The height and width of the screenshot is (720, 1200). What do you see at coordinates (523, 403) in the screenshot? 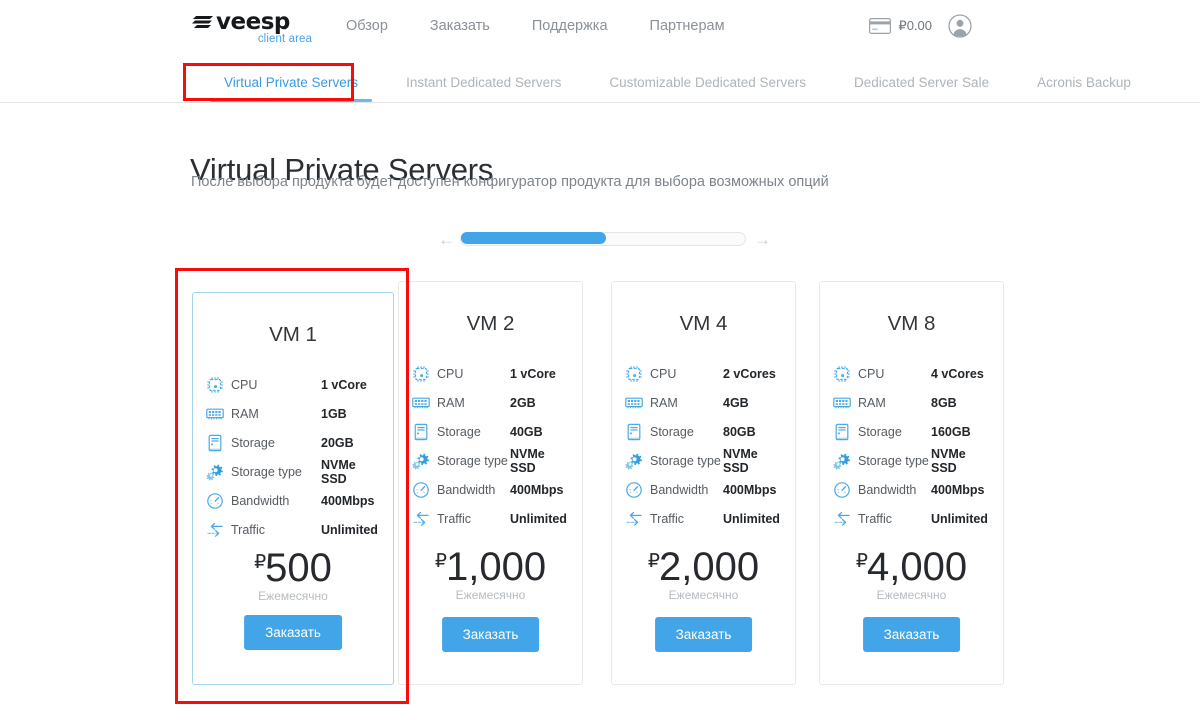
I see `spec-value-ram: 2GB` at bounding box center [523, 403].